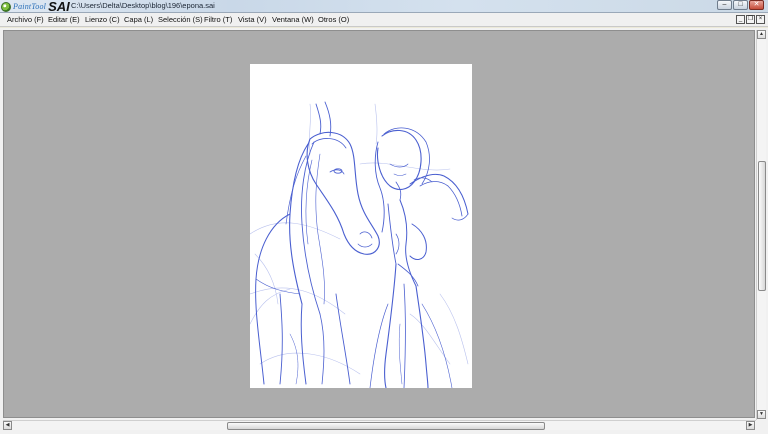  What do you see at coordinates (64, 19) in the screenshot?
I see `menu-editar: Editar (E)` at bounding box center [64, 19].